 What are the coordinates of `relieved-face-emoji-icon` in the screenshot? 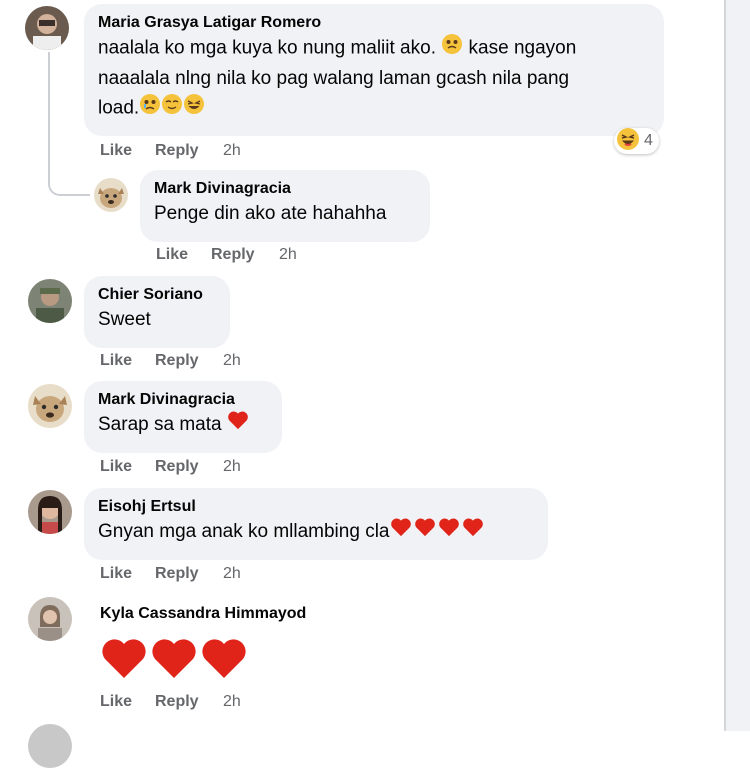 It's located at (172, 108).